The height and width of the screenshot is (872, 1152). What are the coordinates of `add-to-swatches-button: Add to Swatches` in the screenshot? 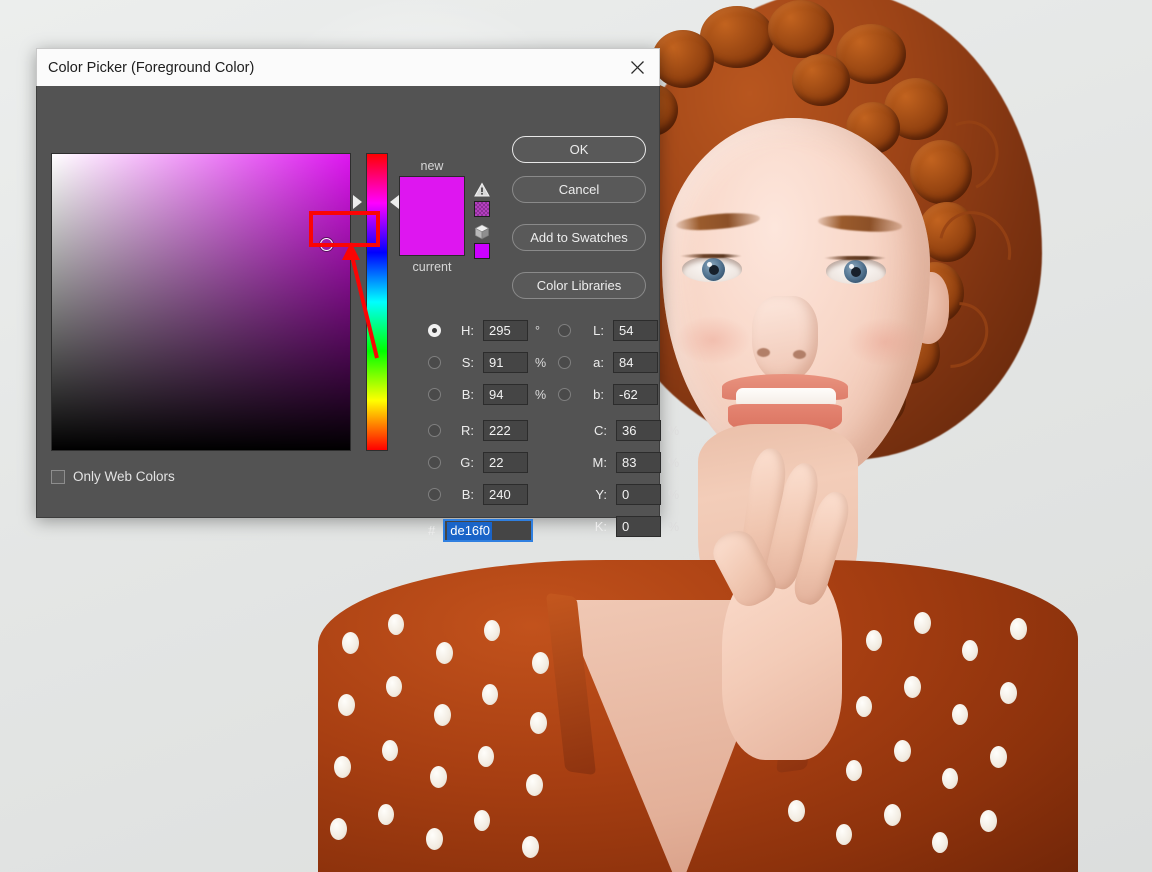 It's located at (579, 237).